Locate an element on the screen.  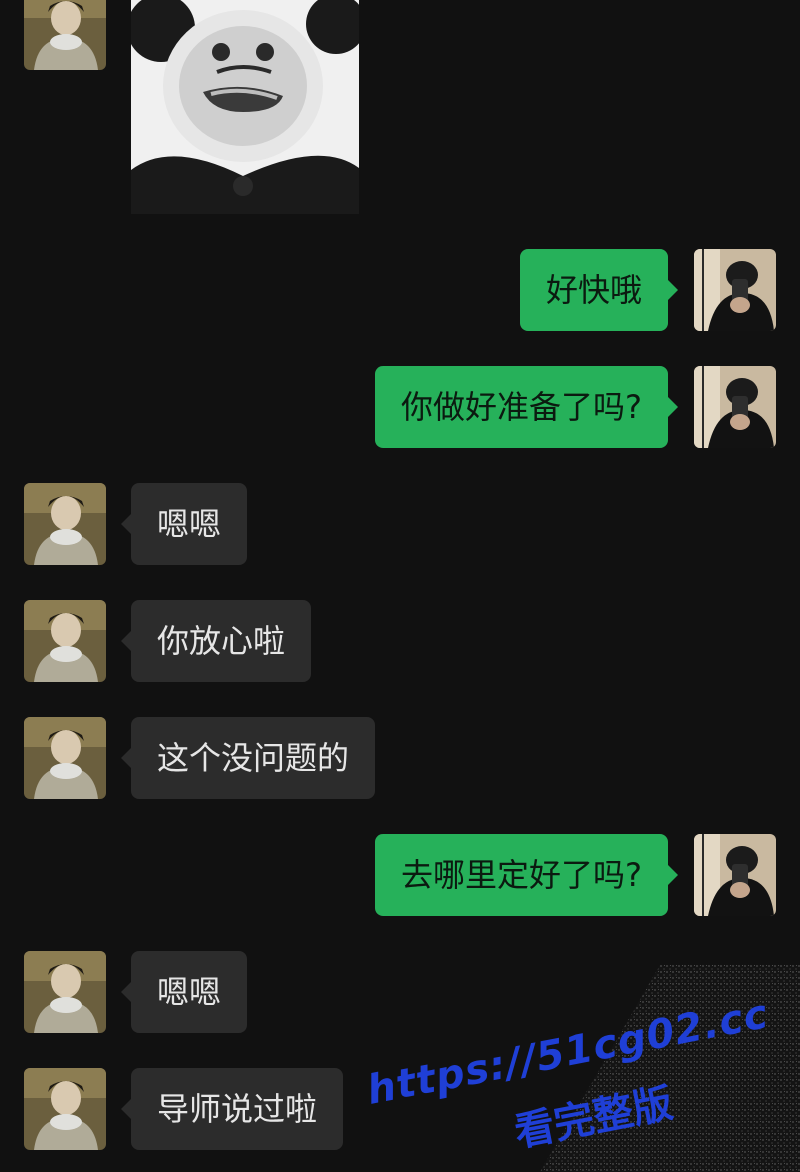
outgoing-message-bubble: 好快哦 is located at coordinates (593, 290).